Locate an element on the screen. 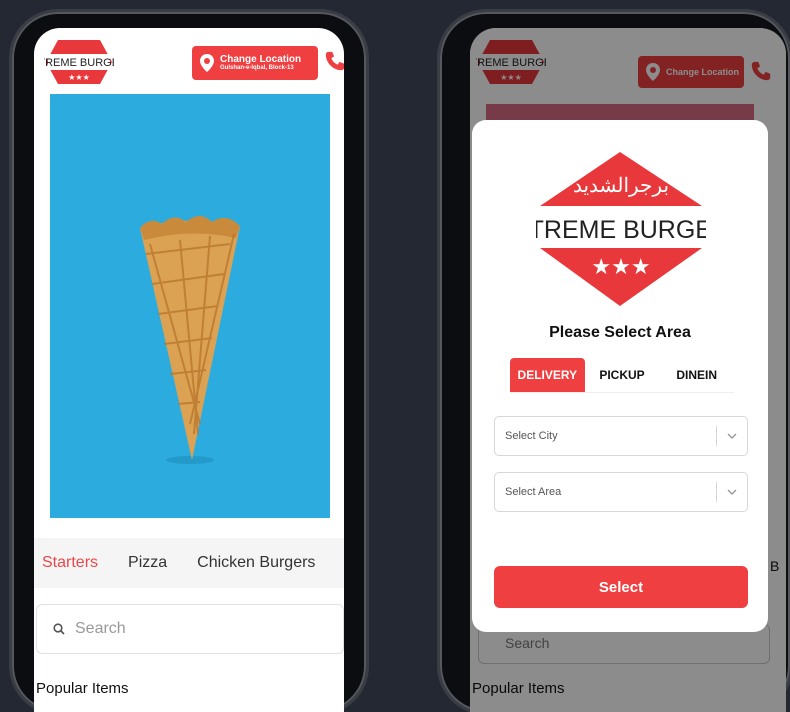  modal-title: Please Select Area is located at coordinates (620, 332).